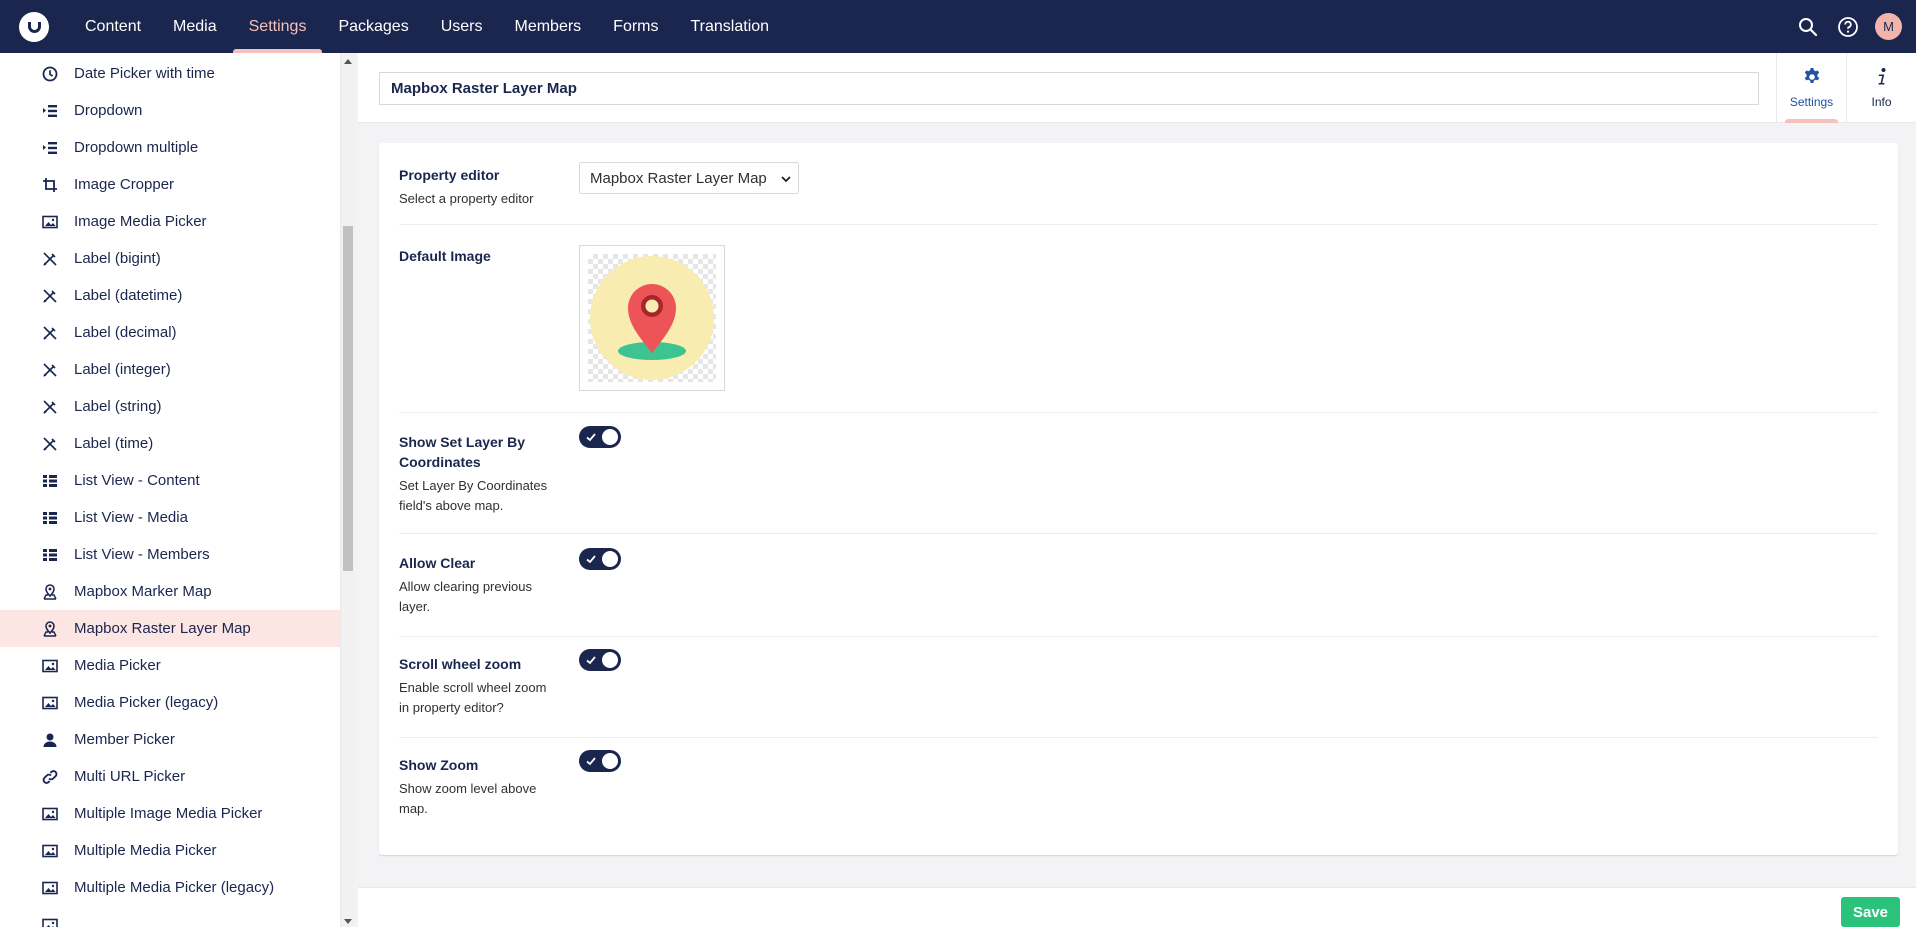  I want to click on tree-item: Multiple Image Media Picker, so click(170, 813).